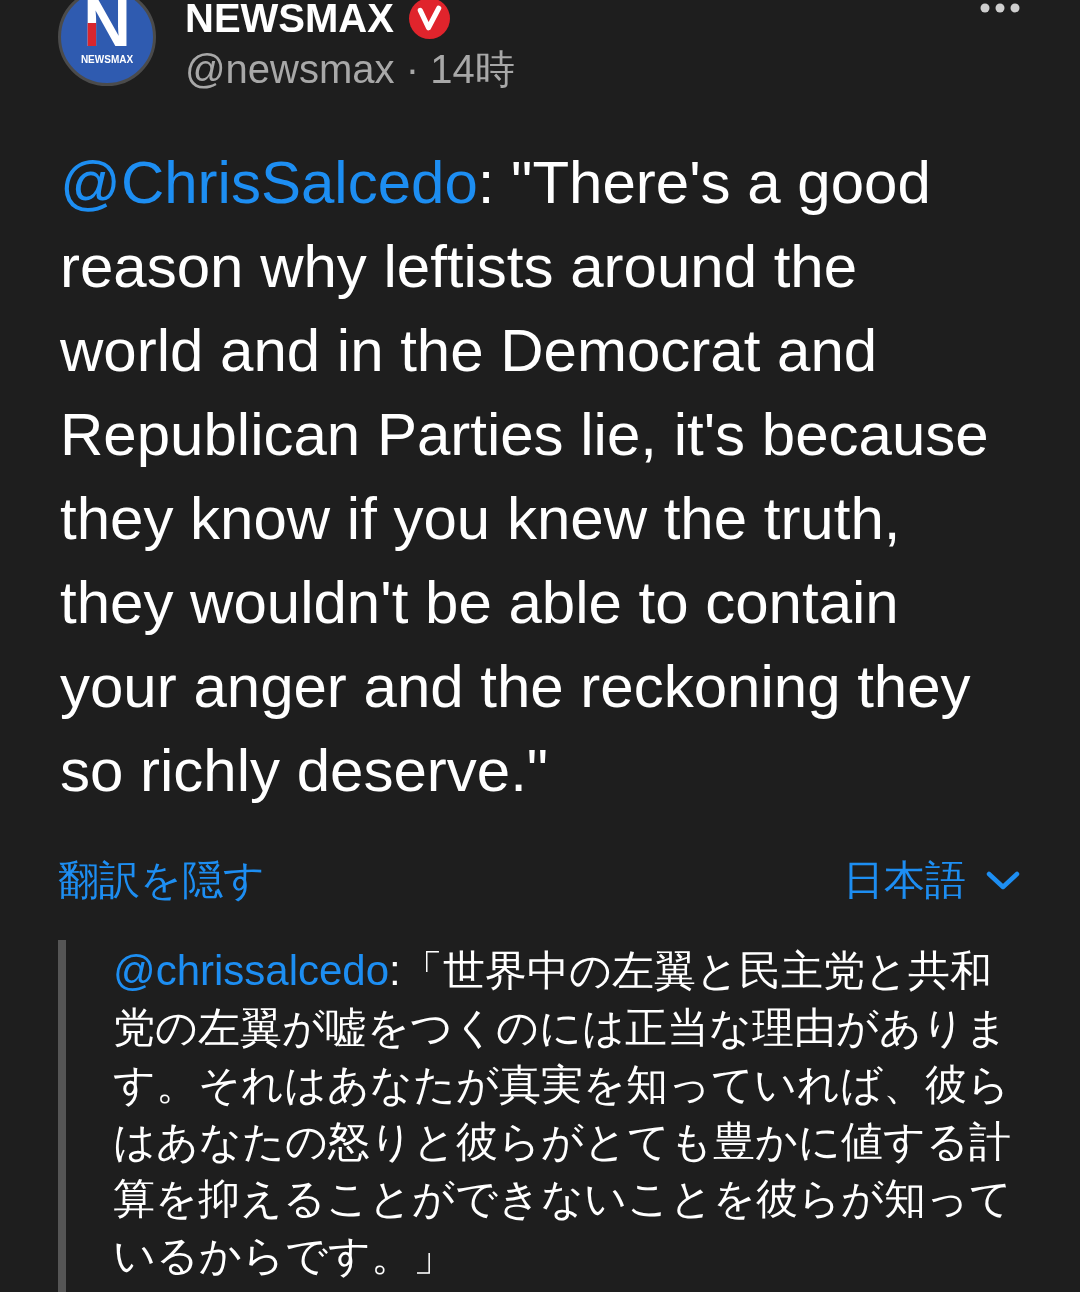  What do you see at coordinates (1000, 8) in the screenshot?
I see `more-options-icon` at bounding box center [1000, 8].